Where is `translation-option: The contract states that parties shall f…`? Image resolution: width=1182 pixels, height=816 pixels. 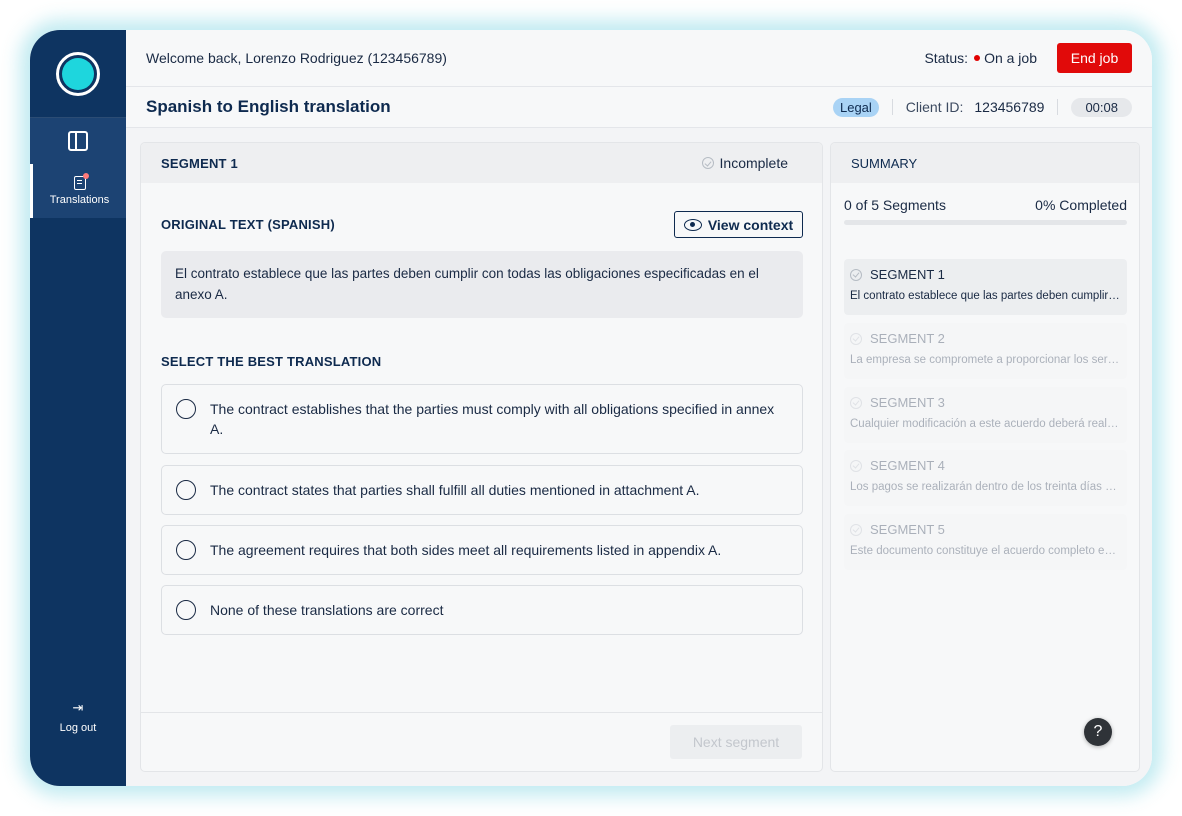
translation-option: The contract states that parties shall f… is located at coordinates (482, 490).